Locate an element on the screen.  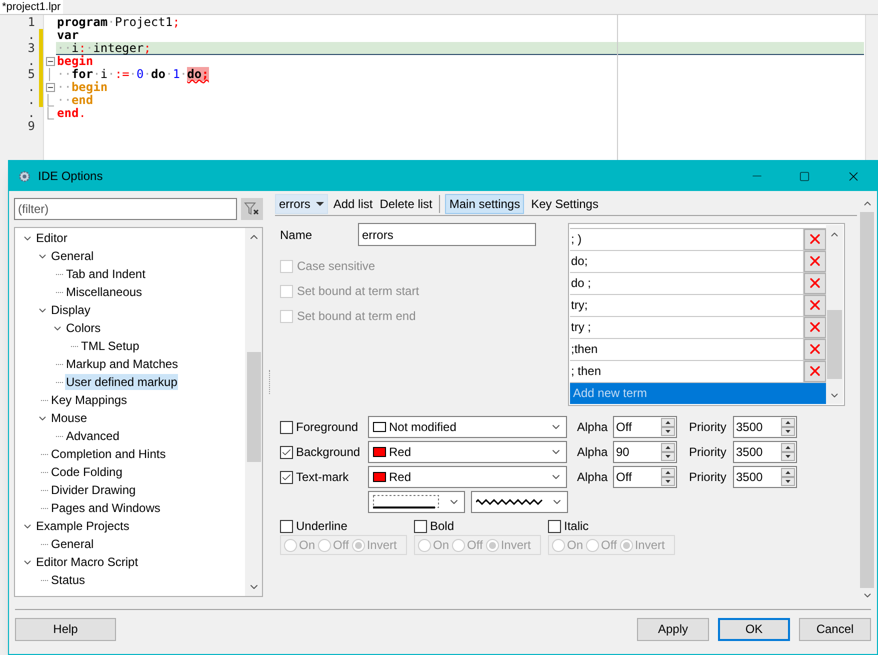
tree-item: Mouse is located at coordinates (69, 418).